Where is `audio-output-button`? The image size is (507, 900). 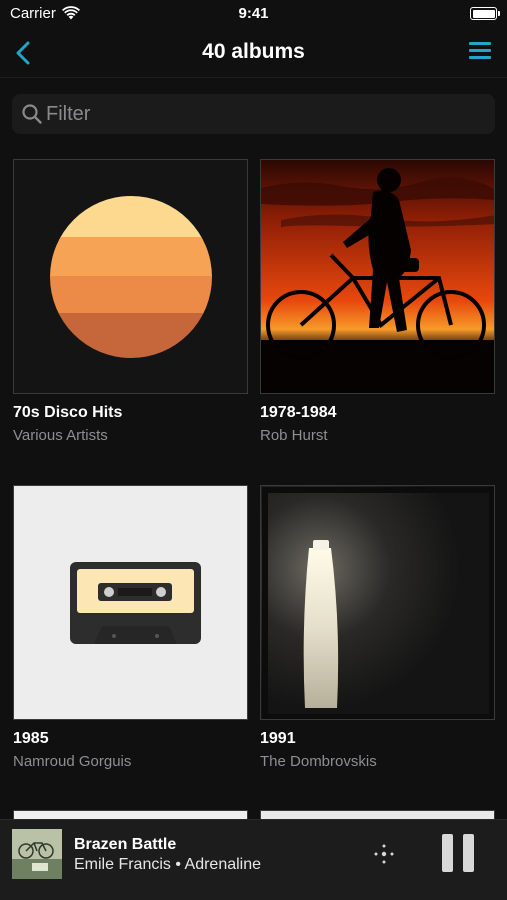
audio-output-button is located at coordinates (384, 854).